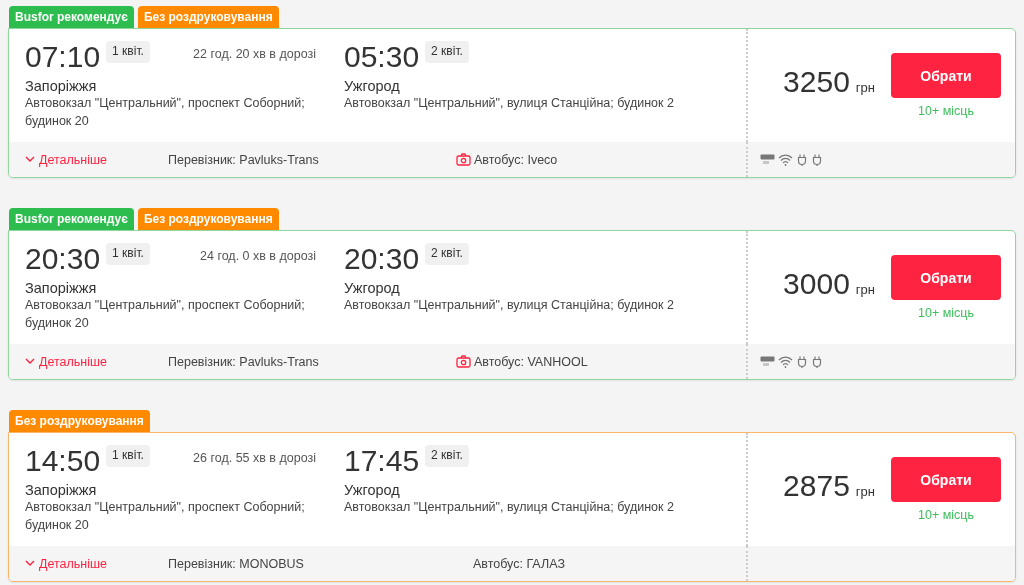  I want to click on price: 3000, so click(816, 284).